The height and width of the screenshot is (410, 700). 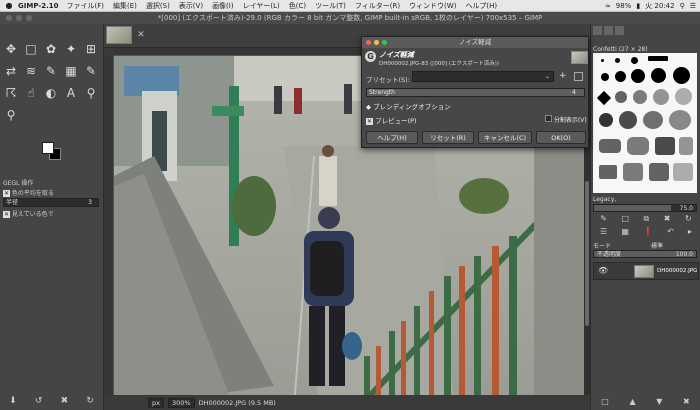 What do you see at coordinates (659, 6) in the screenshot?
I see `clock: 火 20:42` at bounding box center [659, 6].